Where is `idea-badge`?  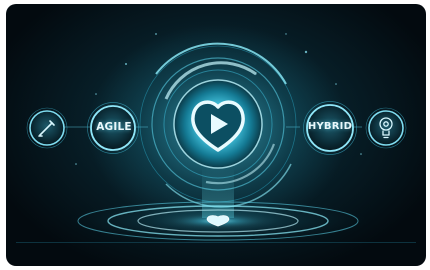 idea-badge is located at coordinates (386, 128).